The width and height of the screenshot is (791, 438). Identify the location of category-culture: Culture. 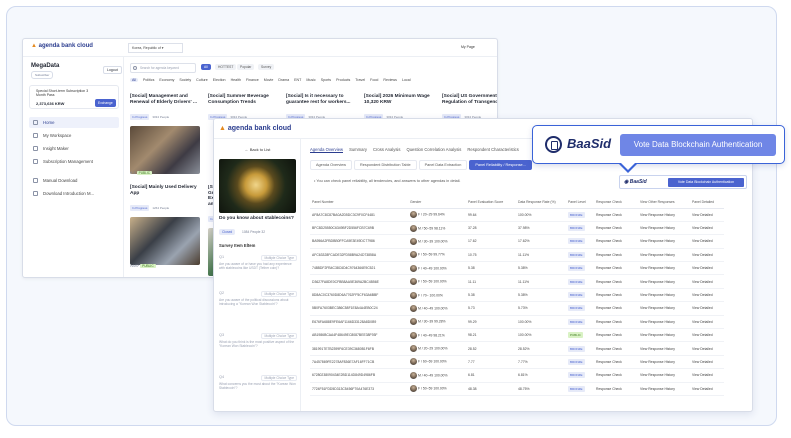
(202, 80).